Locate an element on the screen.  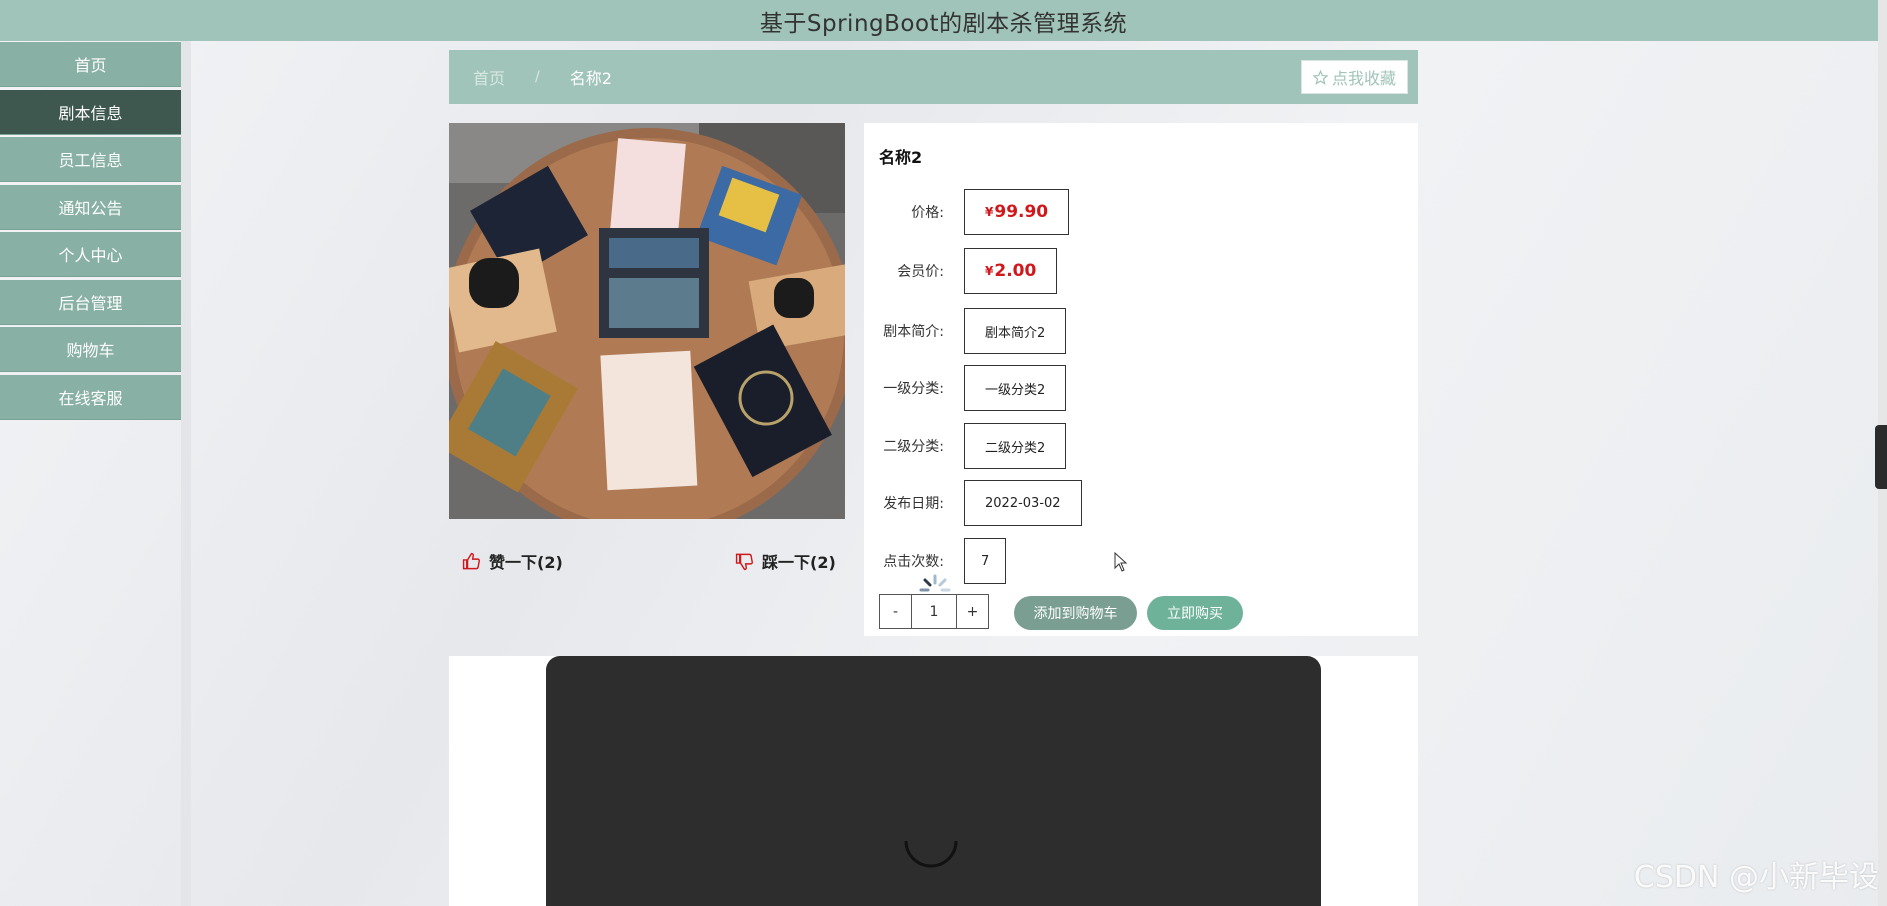
breadcrumb-current: 名称2 is located at coordinates (590, 78).